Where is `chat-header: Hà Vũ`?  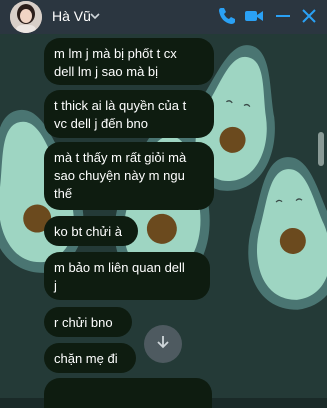 chat-header: Hà Vũ is located at coordinates (163, 17).